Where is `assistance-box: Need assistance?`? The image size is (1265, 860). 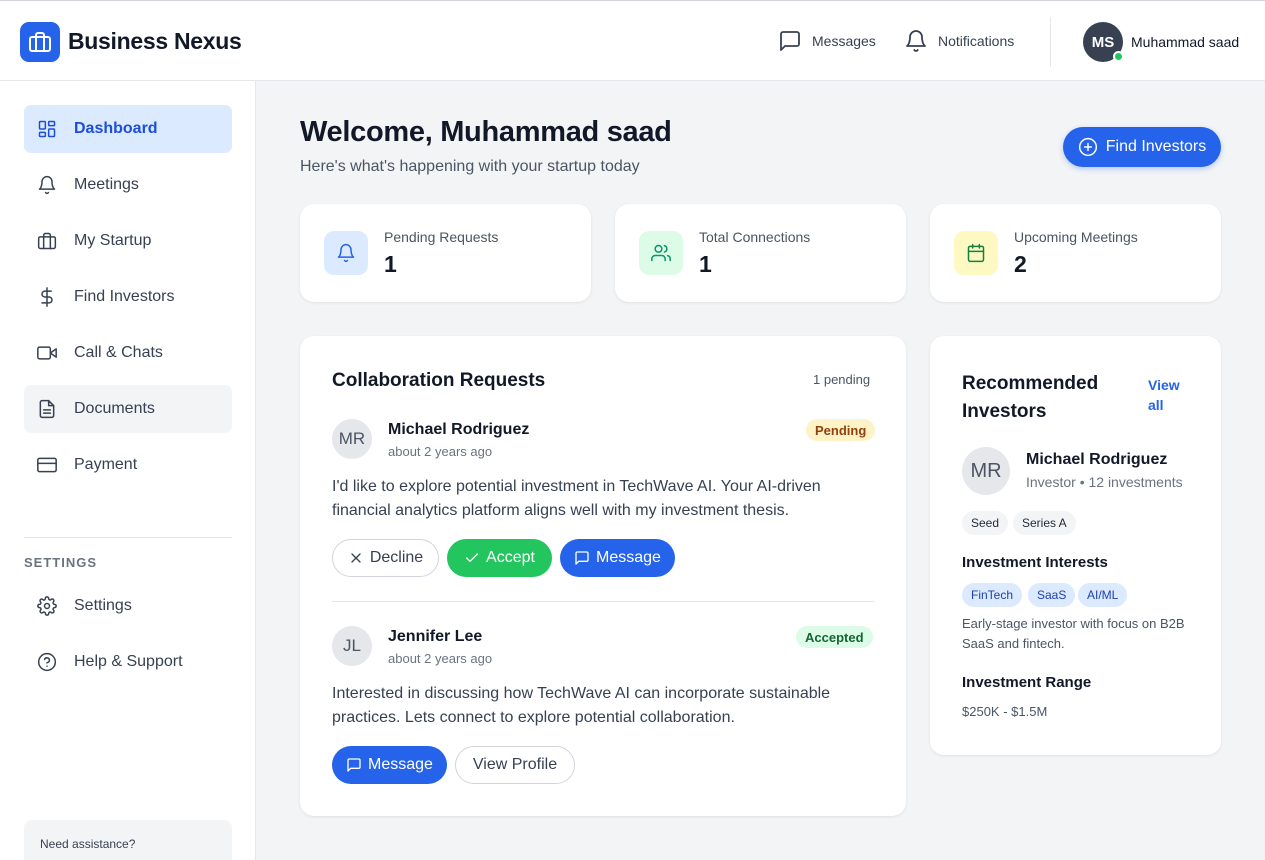 assistance-box: Need assistance? is located at coordinates (128, 840).